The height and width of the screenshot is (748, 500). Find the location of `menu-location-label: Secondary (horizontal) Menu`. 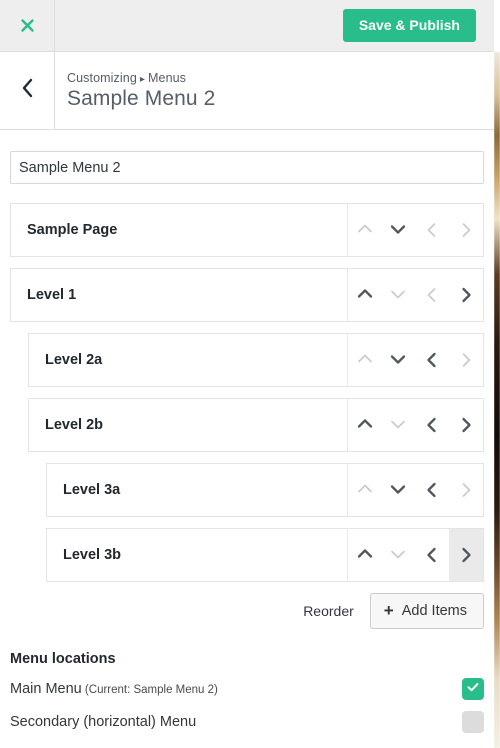

menu-location-label: Secondary (horizontal) Menu is located at coordinates (103, 722).